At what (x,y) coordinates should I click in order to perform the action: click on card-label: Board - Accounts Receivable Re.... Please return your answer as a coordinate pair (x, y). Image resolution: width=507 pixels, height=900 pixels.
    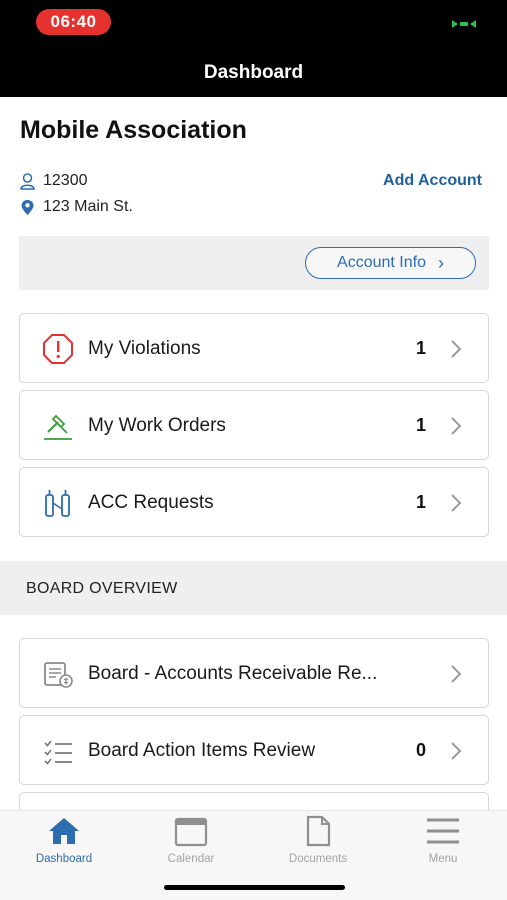
    Looking at the image, I should click on (233, 673).